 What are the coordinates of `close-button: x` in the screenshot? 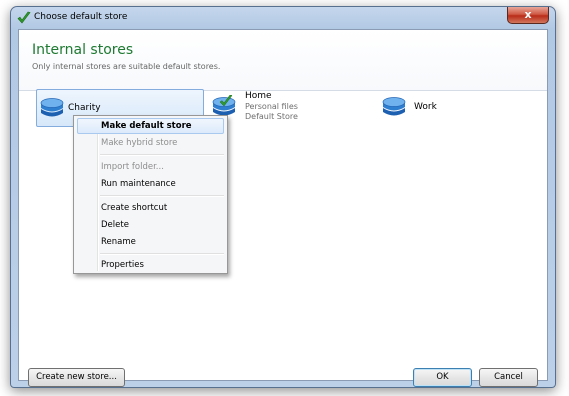 It's located at (528, 15).